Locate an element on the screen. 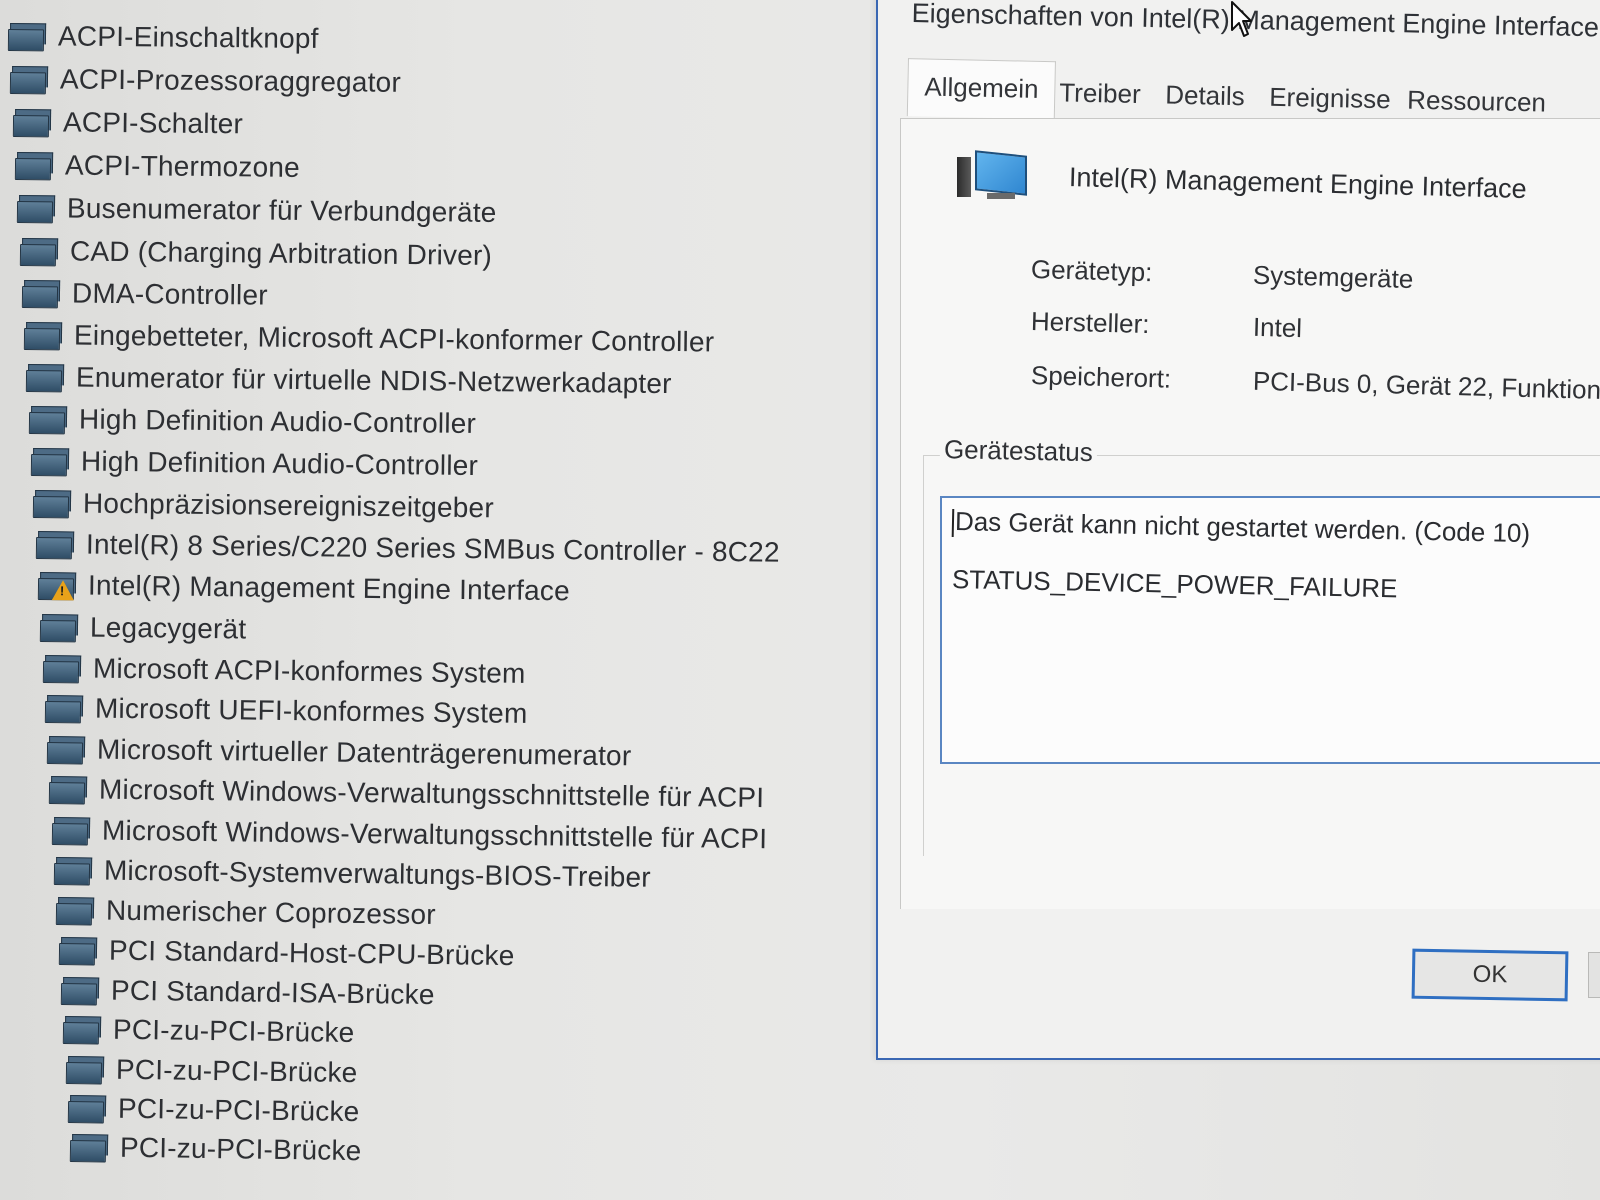 The width and height of the screenshot is (1600, 1200). property-label: Gerätetyp: is located at coordinates (1091, 270).